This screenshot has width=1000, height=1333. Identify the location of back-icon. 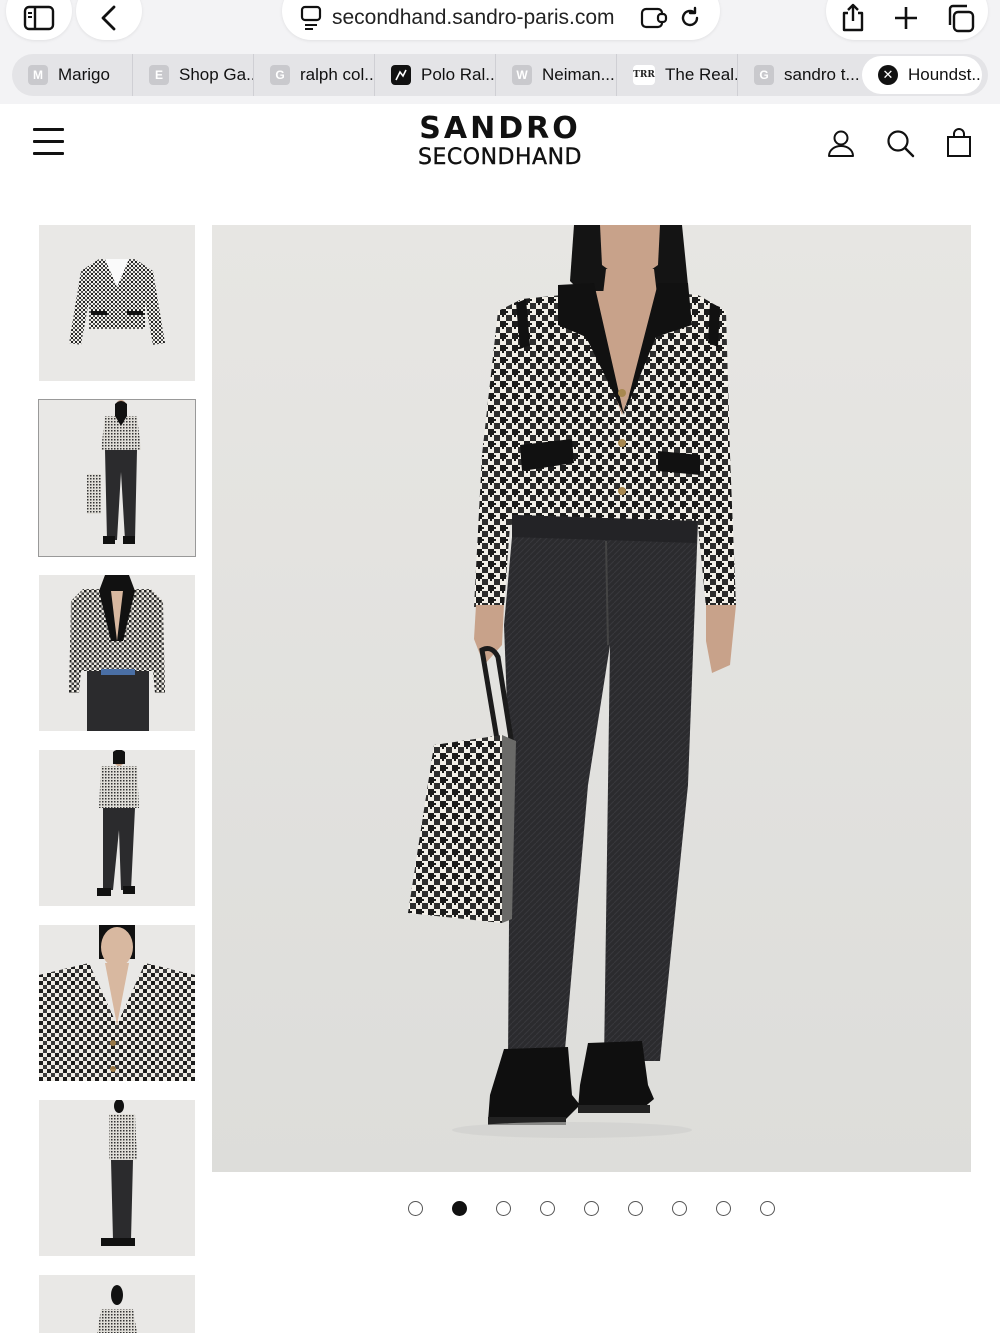
(108, 18).